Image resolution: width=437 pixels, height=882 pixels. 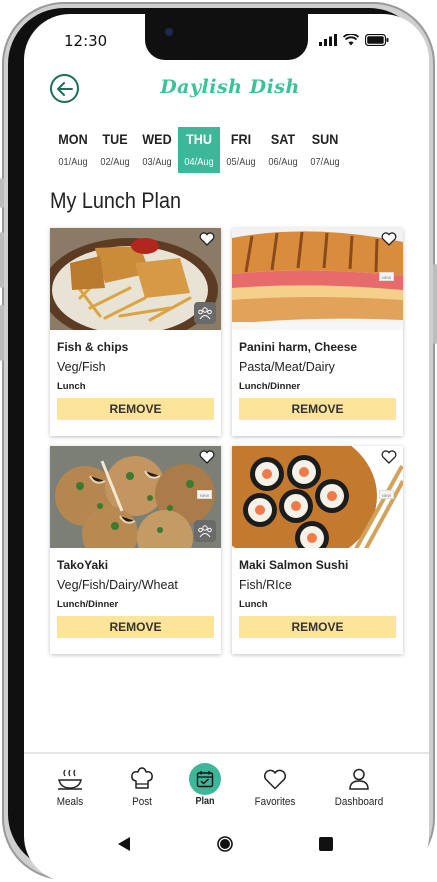 I want to click on page-title: My Lunch Plan, so click(x=115, y=200).